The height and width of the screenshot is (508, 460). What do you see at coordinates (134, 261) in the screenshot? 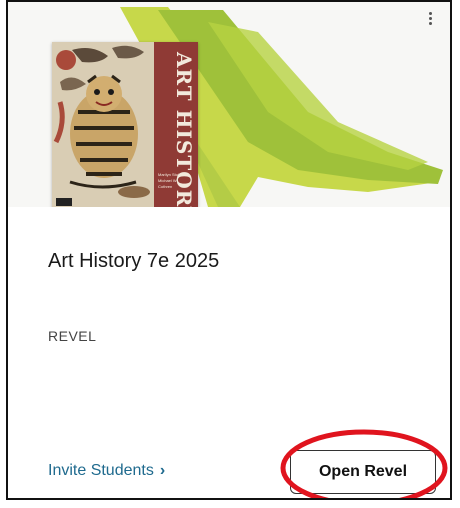
I see `course-title: Art History 7e 2025` at bounding box center [134, 261].